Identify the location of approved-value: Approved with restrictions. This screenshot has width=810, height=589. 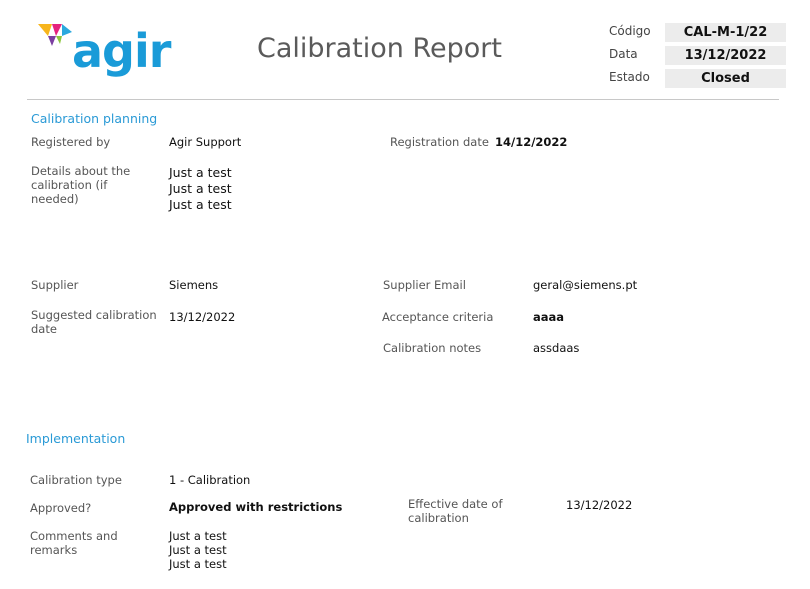
(256, 507).